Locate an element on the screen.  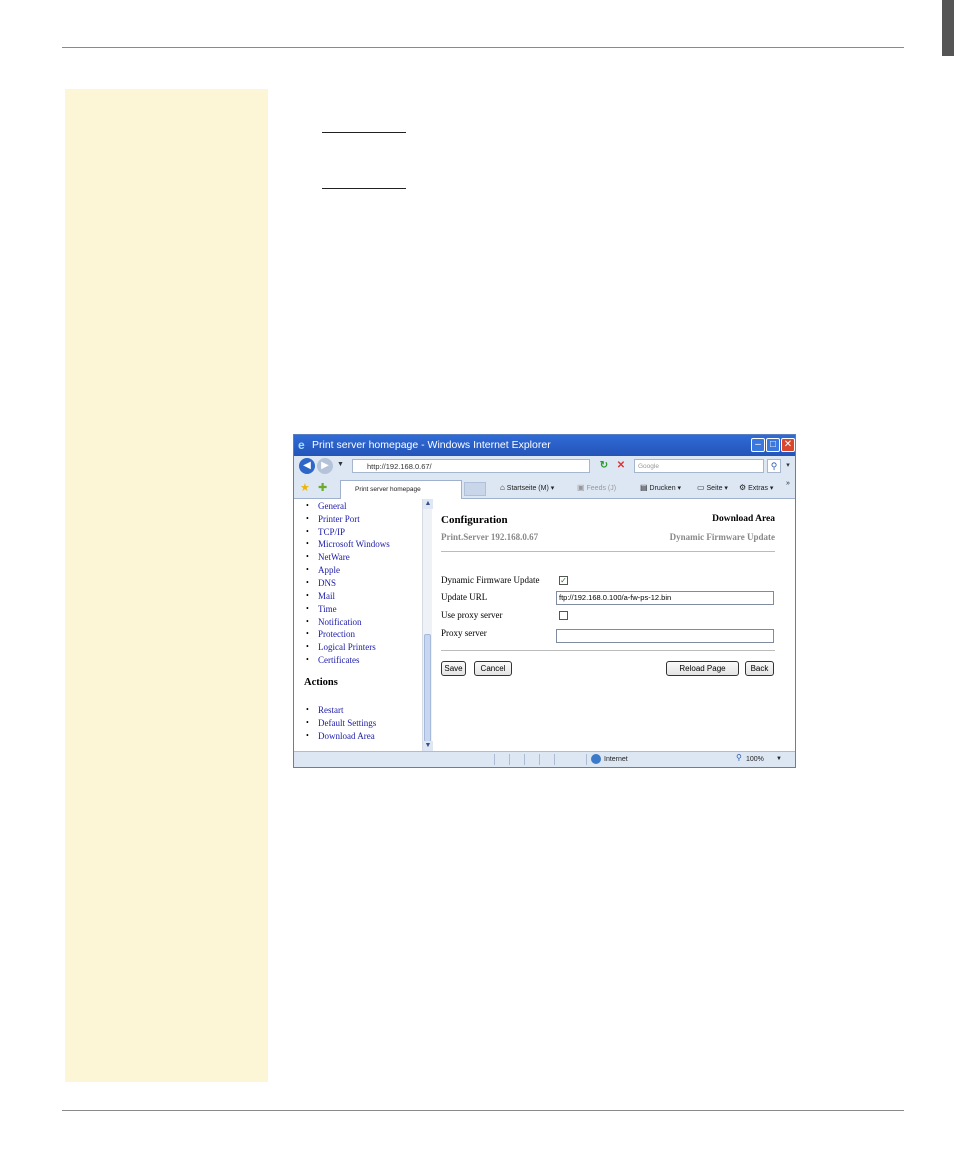
proxy-server-label: Proxy server is located at coordinates (464, 633).